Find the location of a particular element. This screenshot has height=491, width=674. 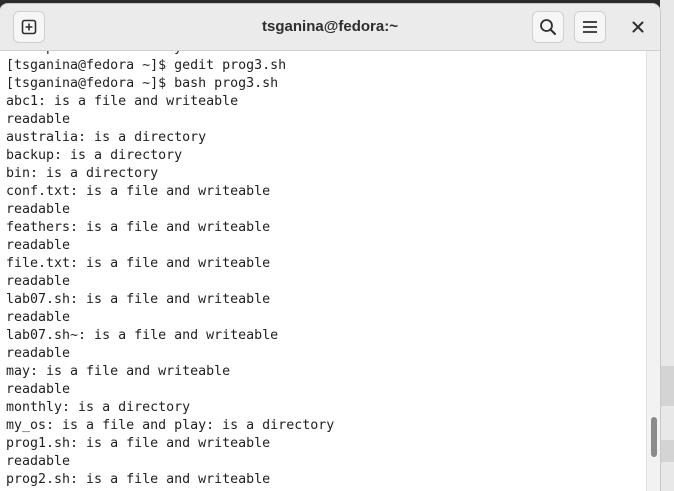

terminal-line: bin: is a directory is located at coordinates (82, 173).